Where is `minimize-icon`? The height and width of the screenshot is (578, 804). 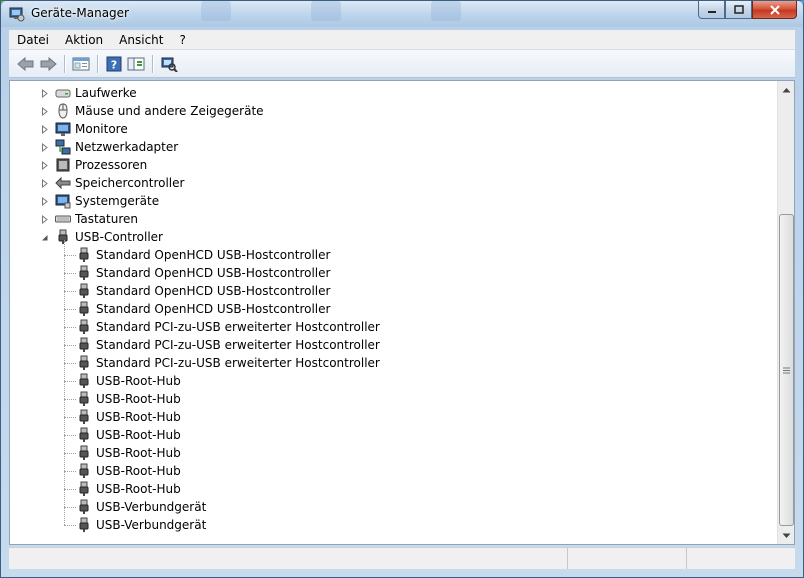 minimize-icon is located at coordinates (711, 11).